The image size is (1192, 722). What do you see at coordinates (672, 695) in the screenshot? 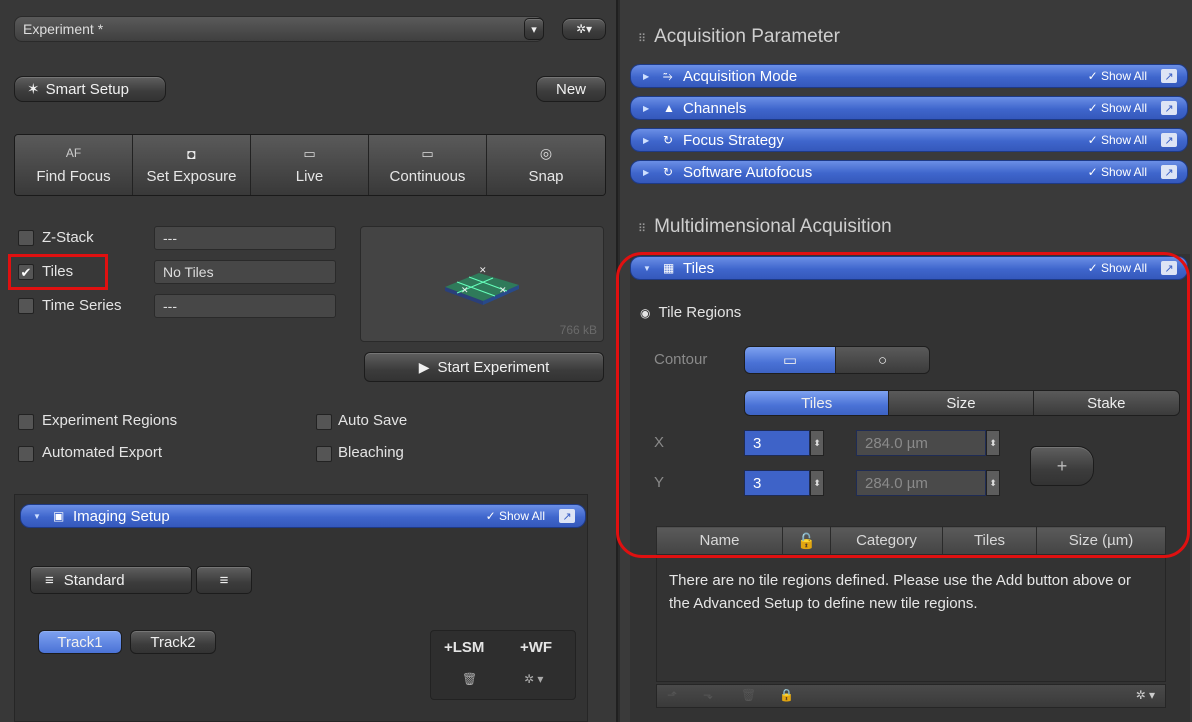
I see `move-up-icon: ⬏` at bounding box center [672, 695].